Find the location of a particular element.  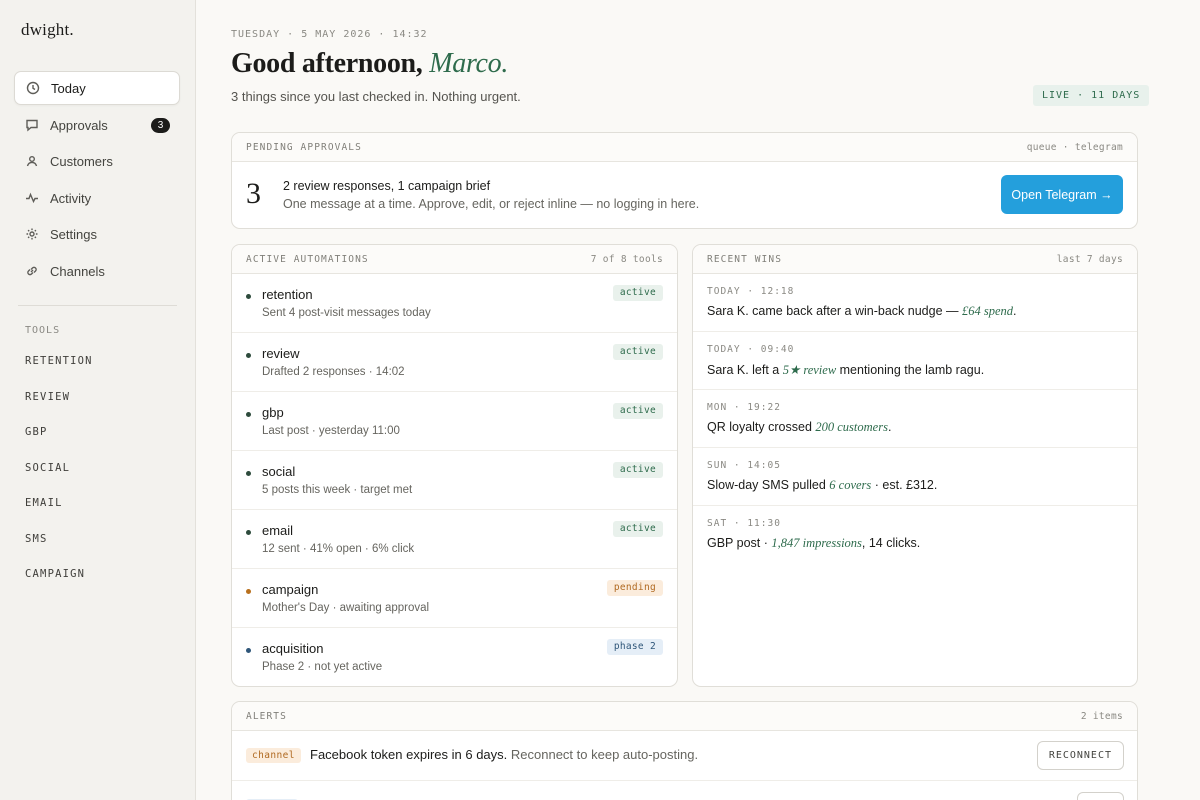

message-icon is located at coordinates (32, 125).